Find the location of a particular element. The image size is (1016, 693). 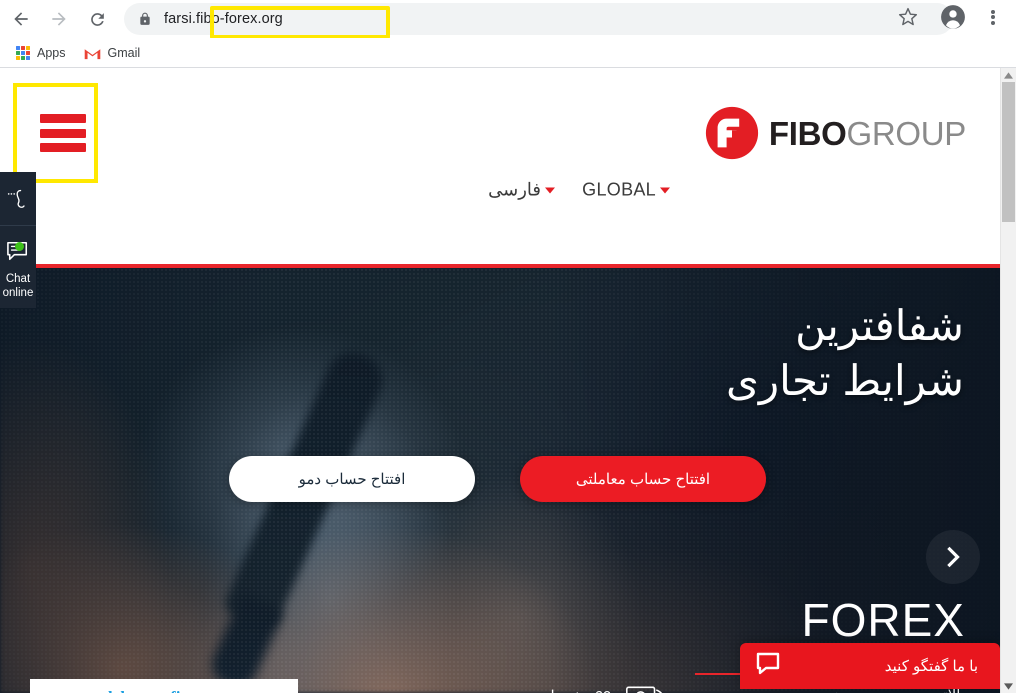

reload-icon is located at coordinates (97, 19).